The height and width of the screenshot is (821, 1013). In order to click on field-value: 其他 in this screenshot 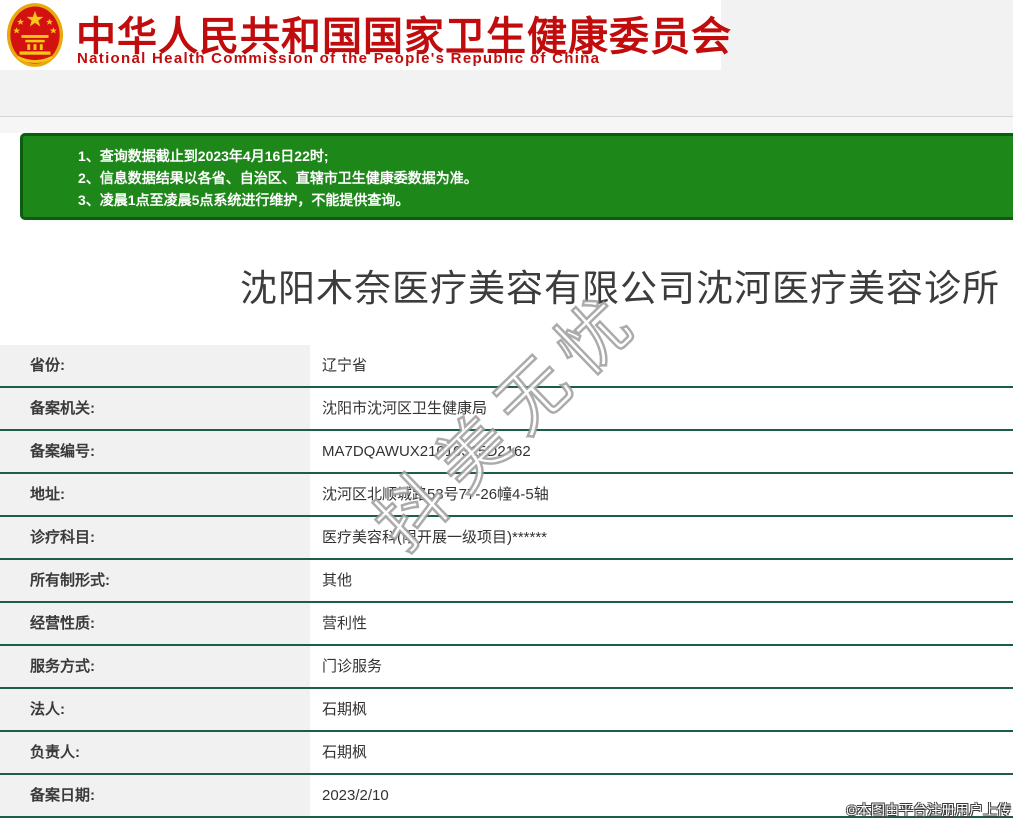, I will do `click(337, 580)`.